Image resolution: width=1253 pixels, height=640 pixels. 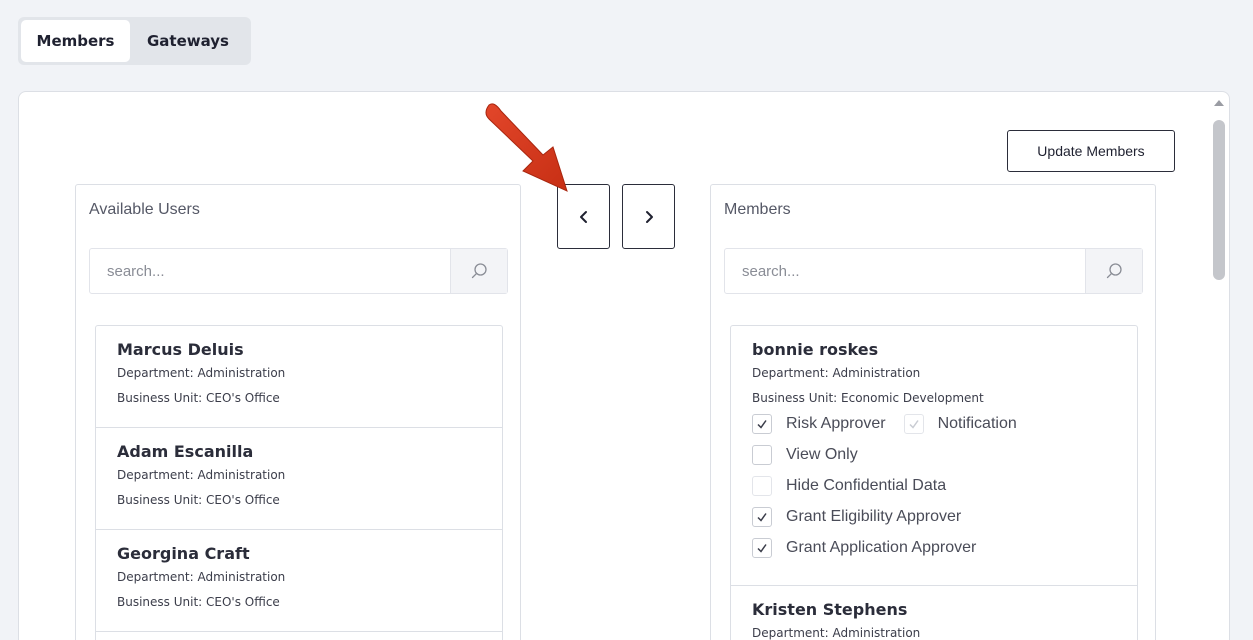 What do you see at coordinates (762, 454) in the screenshot?
I see `checkbox-unchecked` at bounding box center [762, 454].